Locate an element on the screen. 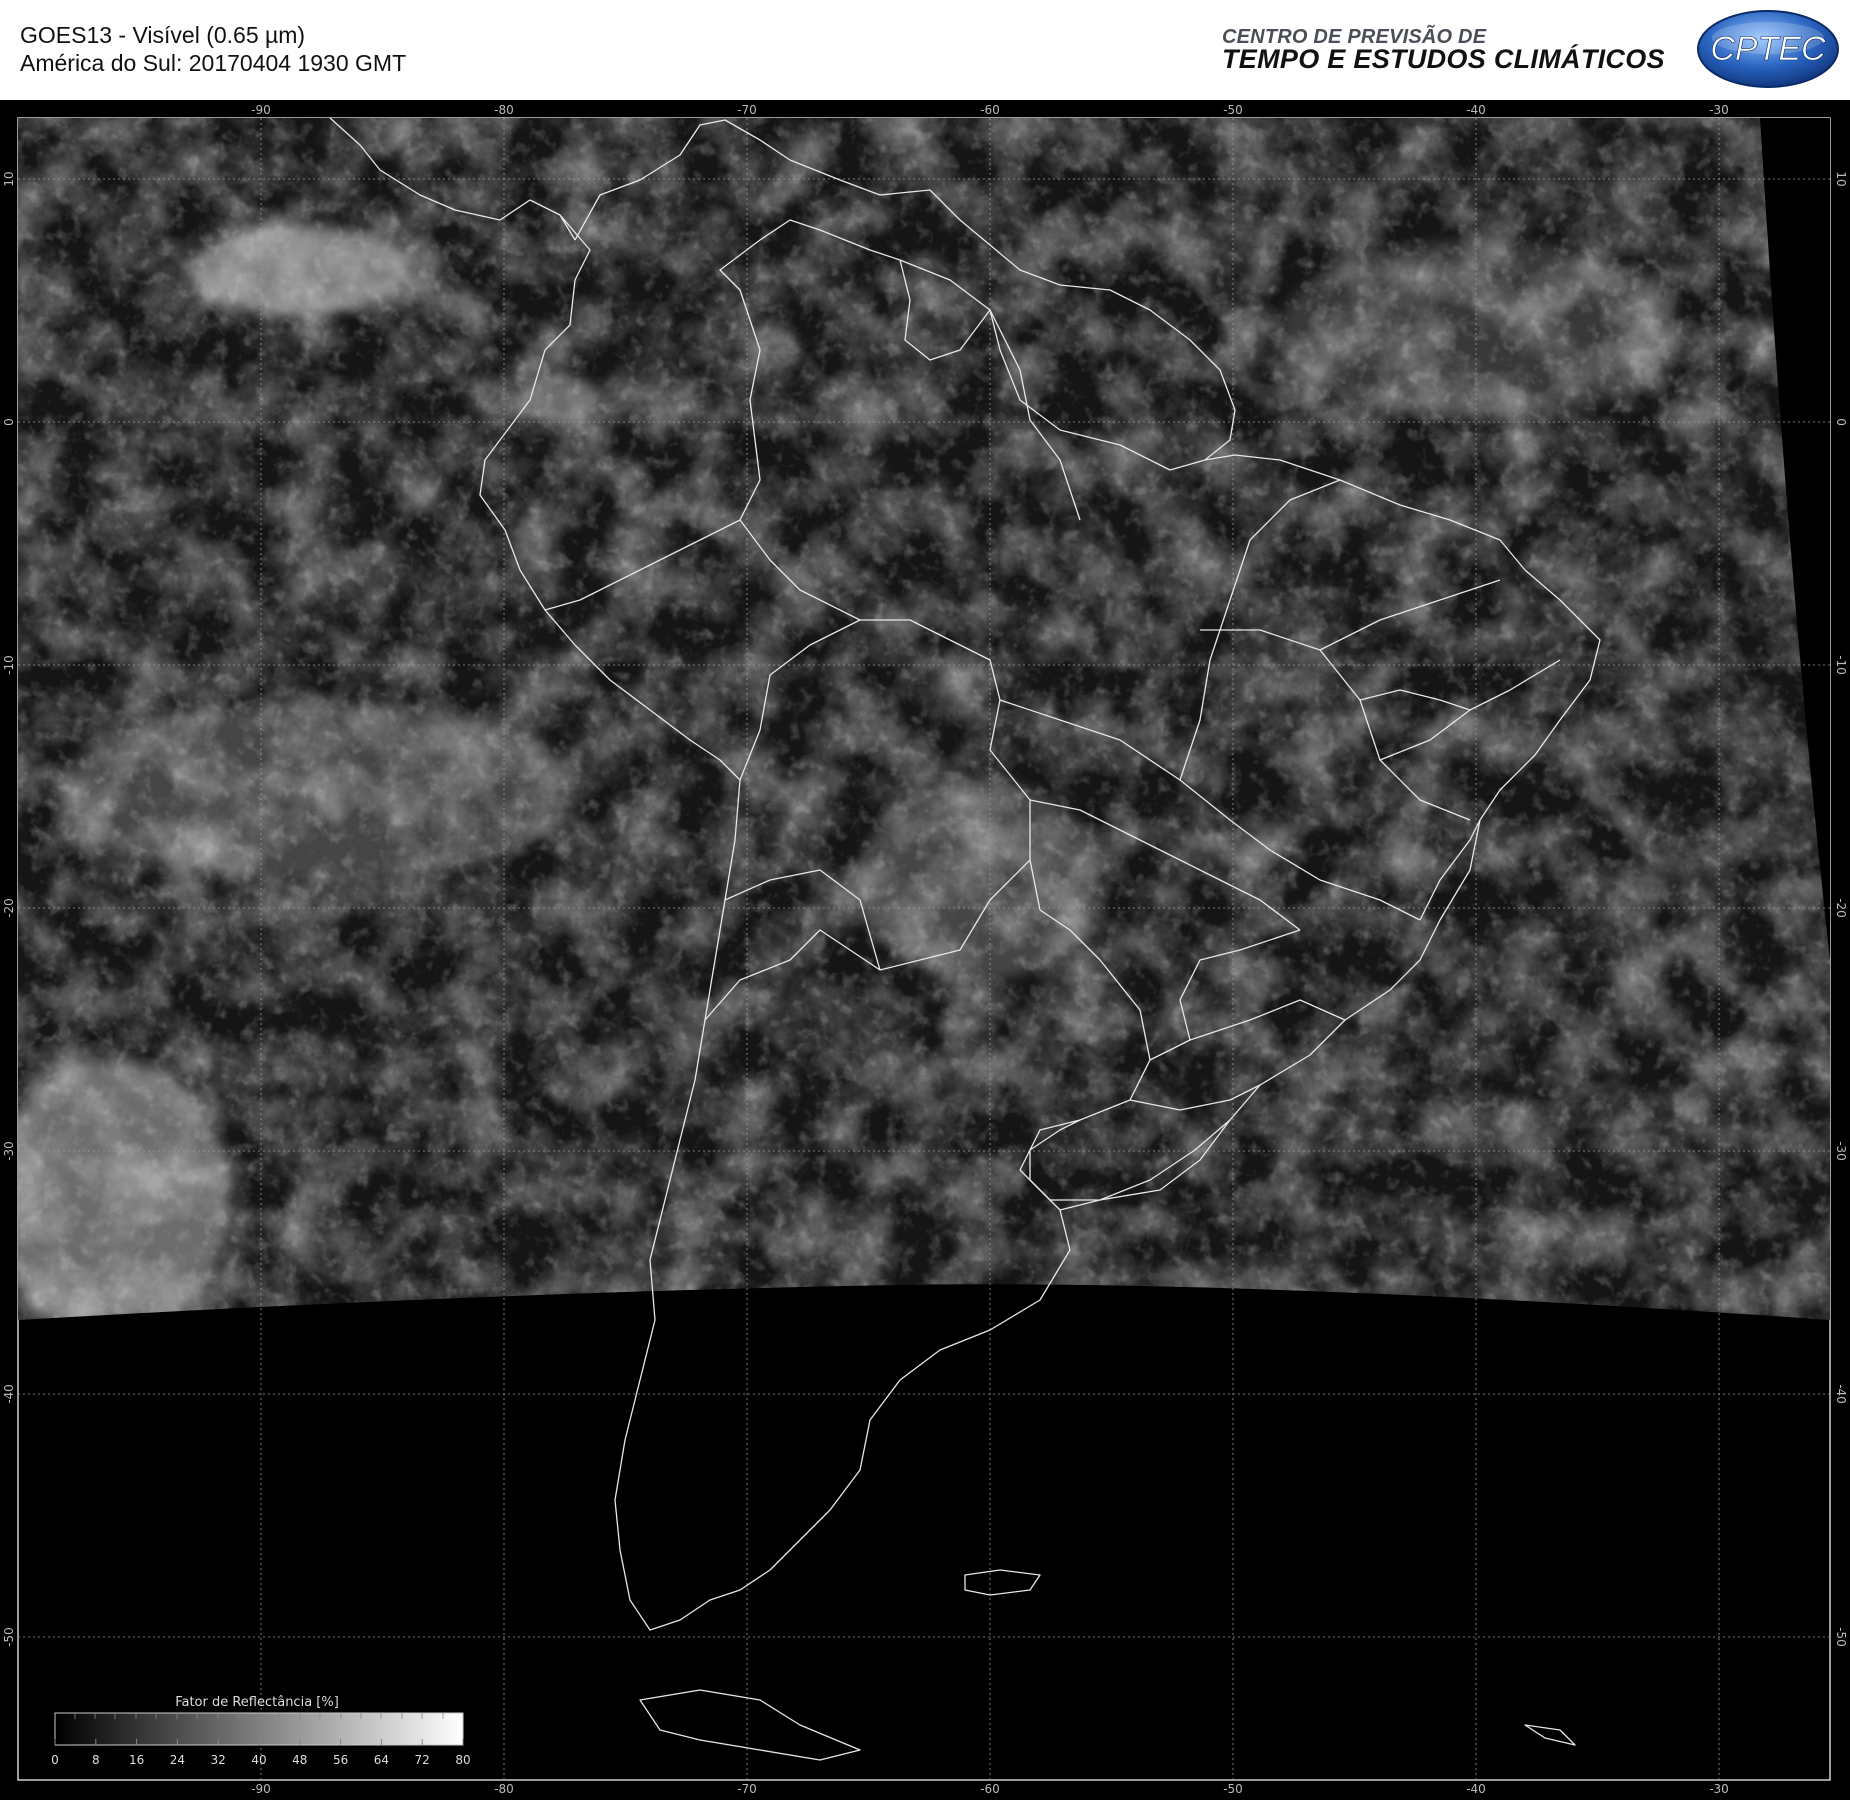 This screenshot has width=1850, height=1800. lon-label-top: -80 is located at coordinates (504, 110).